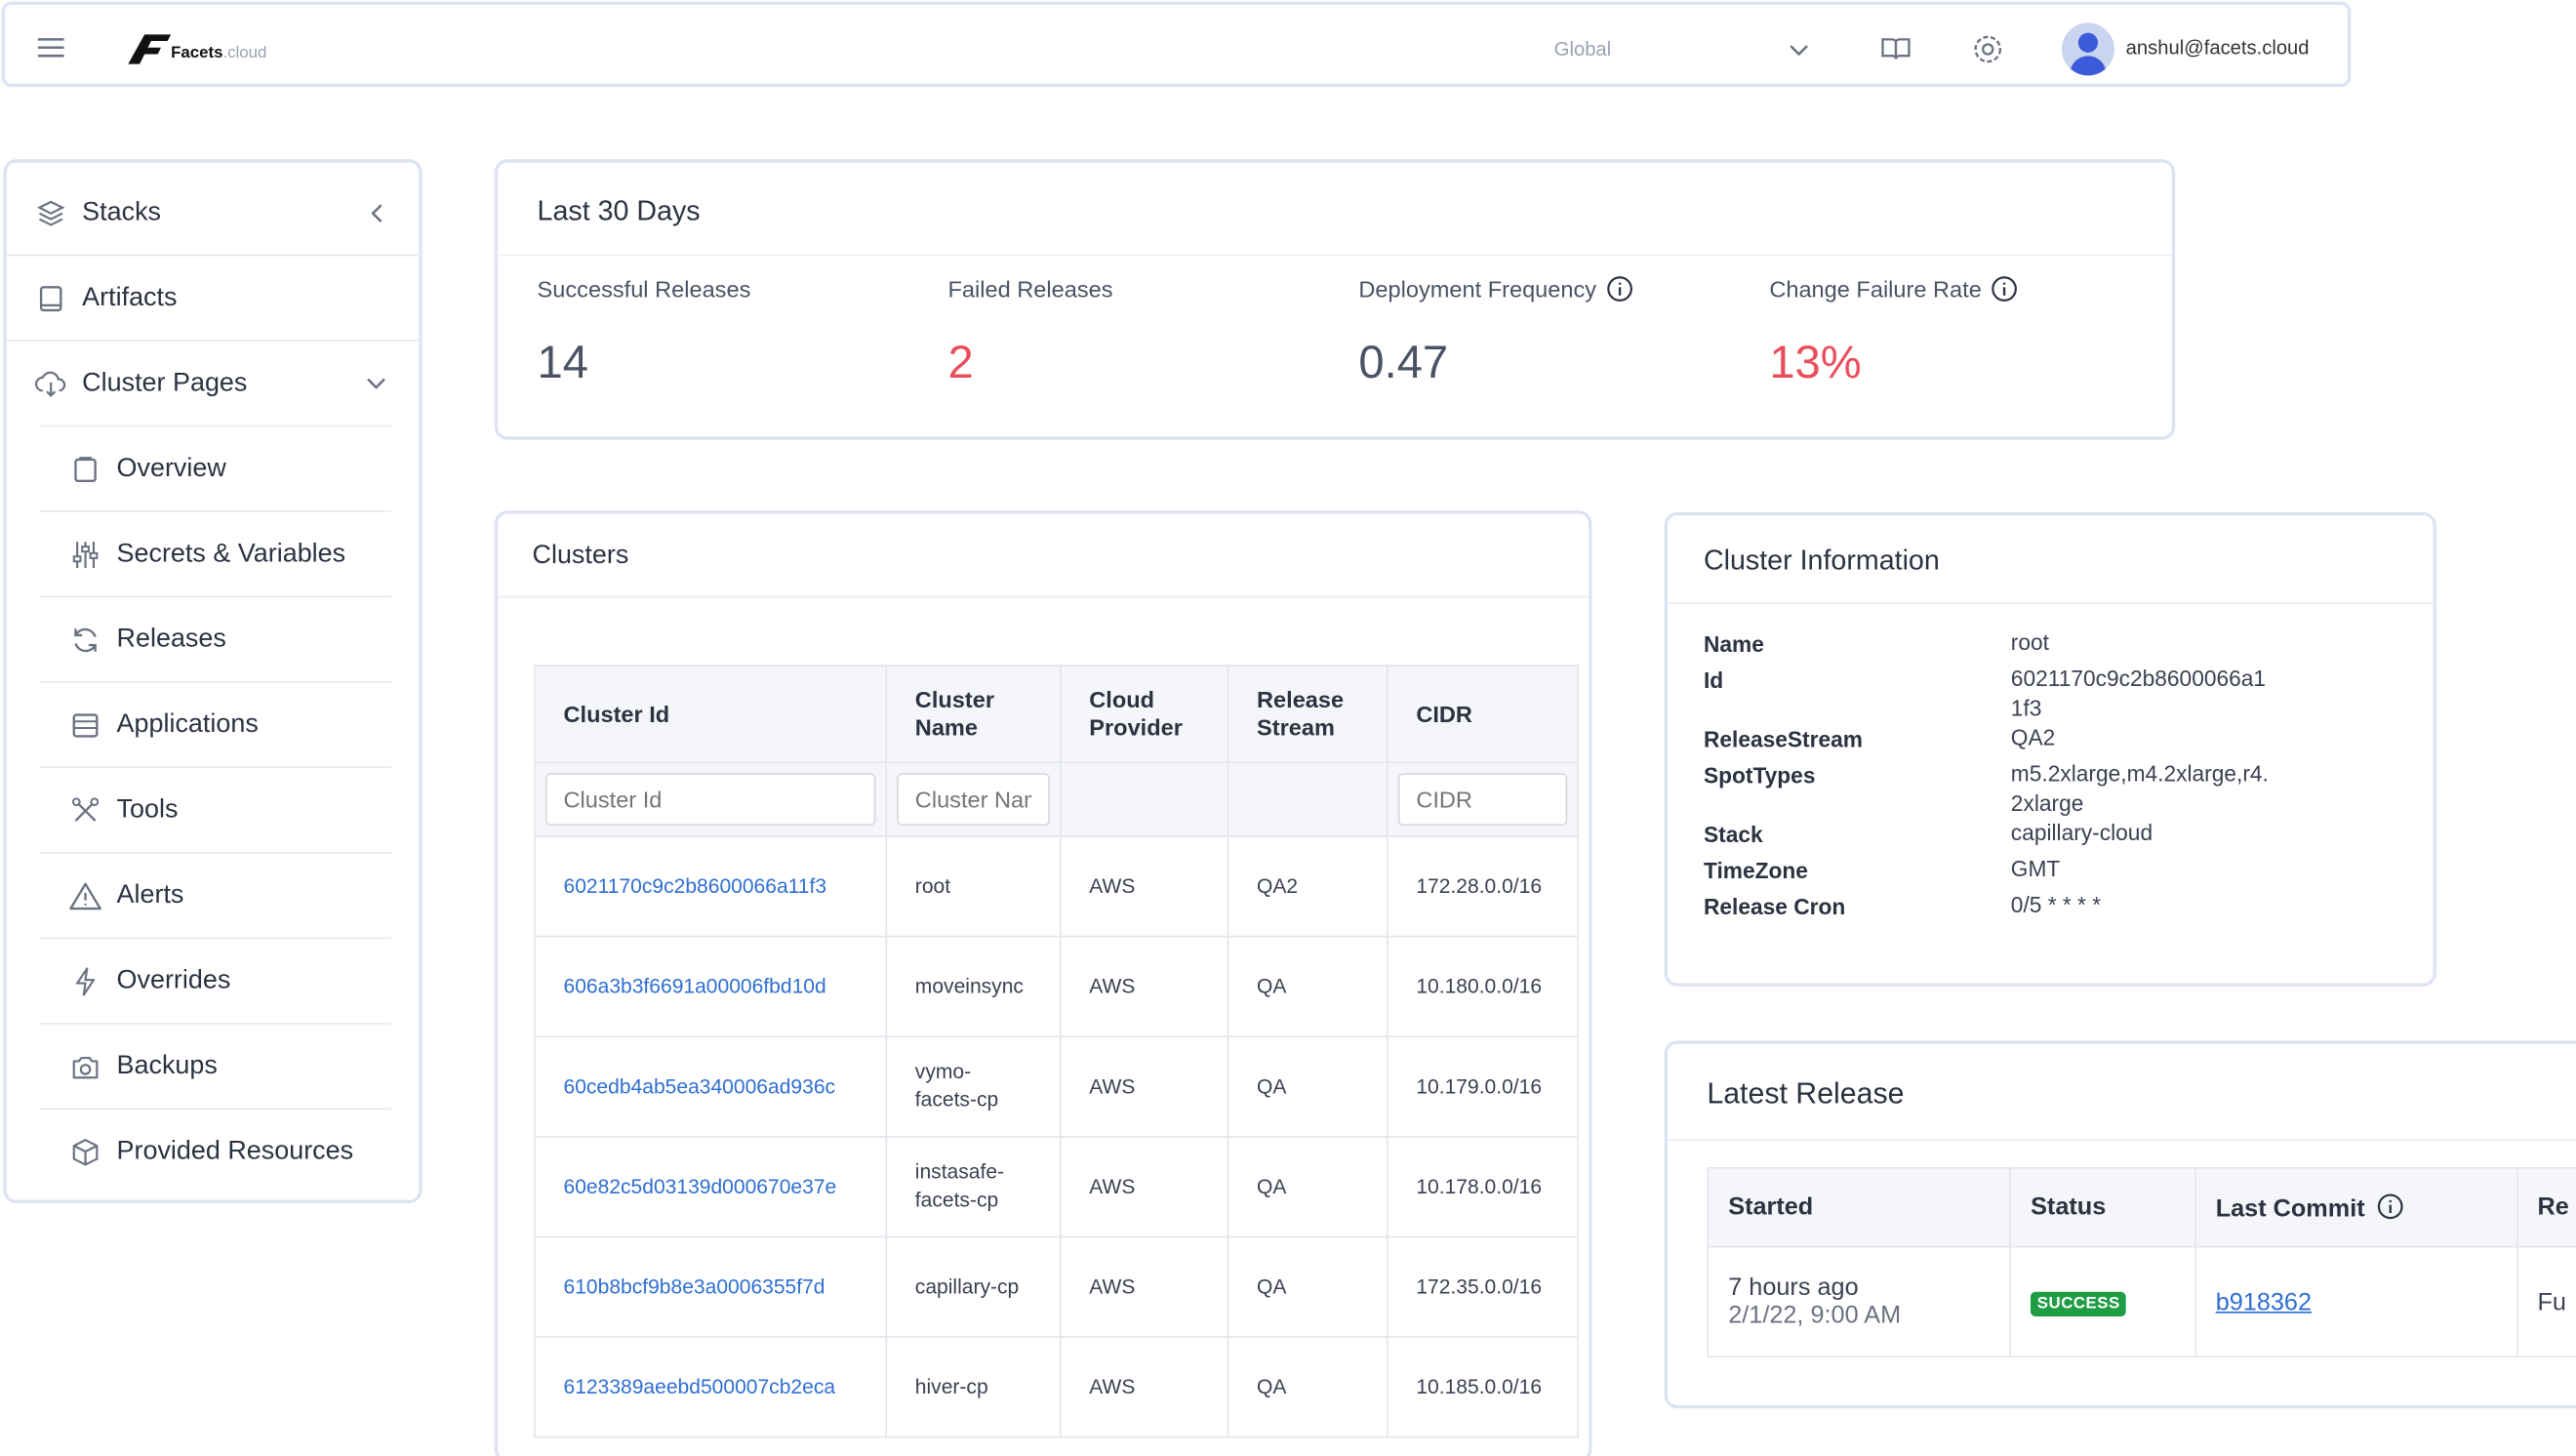 Image resolution: width=2576 pixels, height=1456 pixels. Describe the element at coordinates (2142, 790) in the screenshot. I see `info-value-spot-types: m5.2xlarge,m4.2xlarge,r4.2xlarge` at that location.